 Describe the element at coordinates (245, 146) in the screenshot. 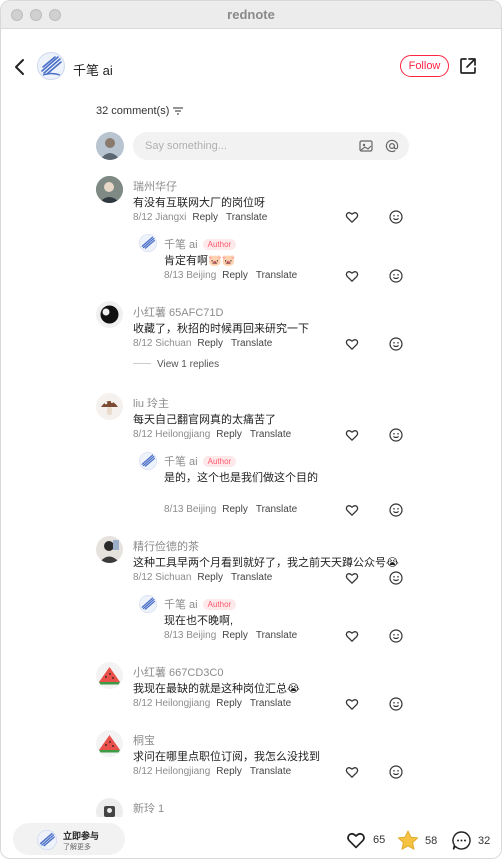

I see `comment-input` at that location.